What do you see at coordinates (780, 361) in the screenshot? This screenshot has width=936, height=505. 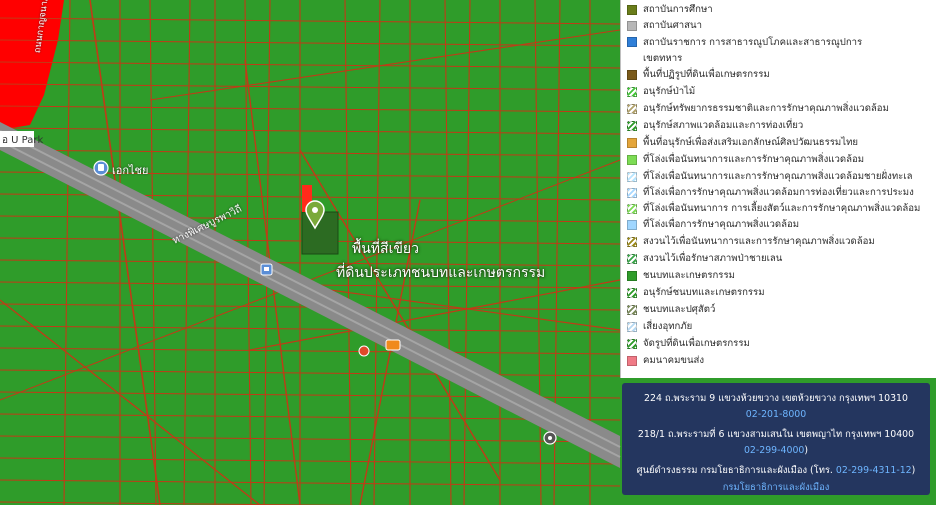 I see `legend-item: คมนาคมขนส่ง` at bounding box center [780, 361].